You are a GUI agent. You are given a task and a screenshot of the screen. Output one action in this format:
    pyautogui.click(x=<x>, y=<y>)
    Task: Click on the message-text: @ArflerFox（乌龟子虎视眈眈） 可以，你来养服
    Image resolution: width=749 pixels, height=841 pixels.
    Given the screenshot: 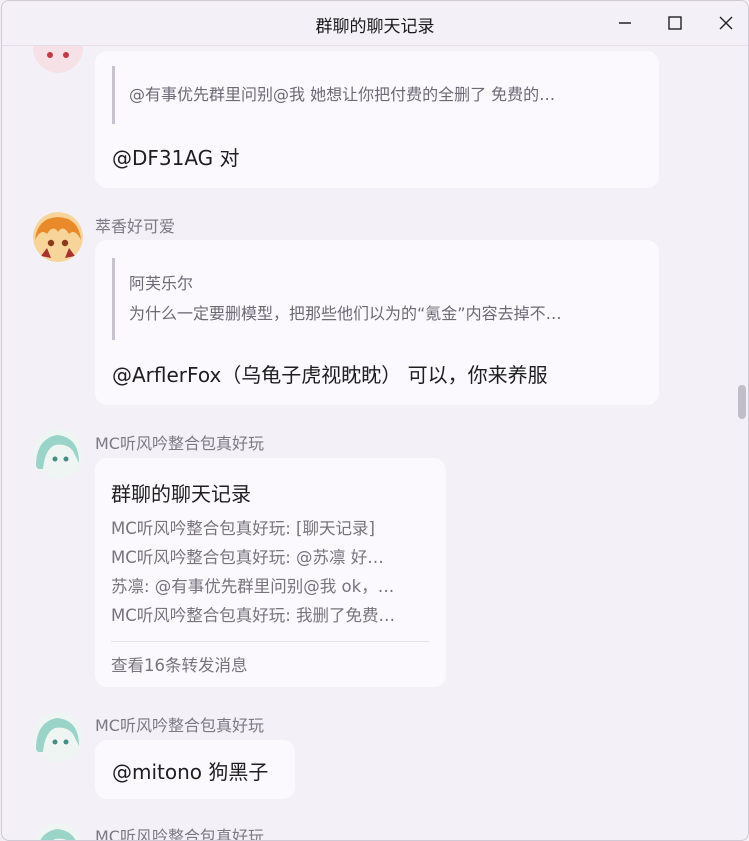 What is the action you would take?
    pyautogui.click(x=330, y=375)
    